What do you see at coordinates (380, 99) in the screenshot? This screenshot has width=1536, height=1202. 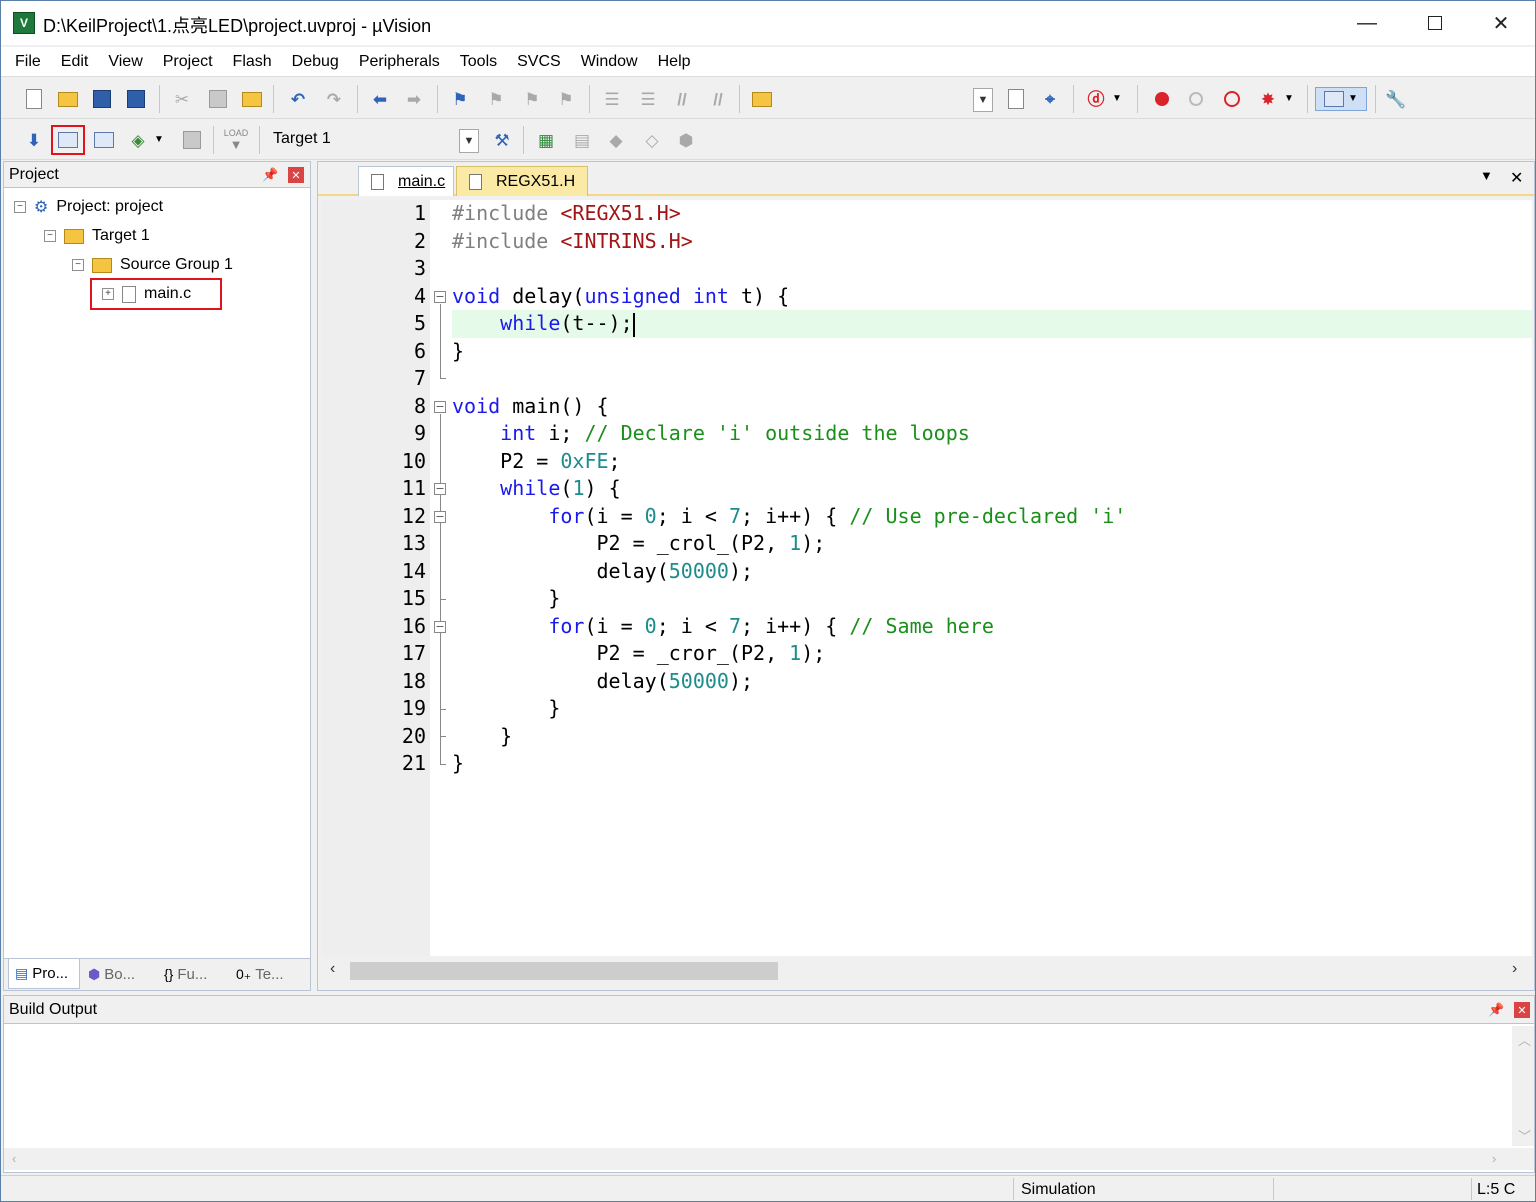 I see `navigate-back-button: ⬅` at bounding box center [380, 99].